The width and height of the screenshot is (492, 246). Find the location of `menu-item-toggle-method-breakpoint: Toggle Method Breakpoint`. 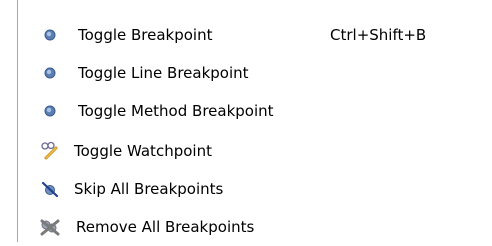

menu-item-toggle-method-breakpoint: Toggle Method Breakpoint is located at coordinates (255, 111).